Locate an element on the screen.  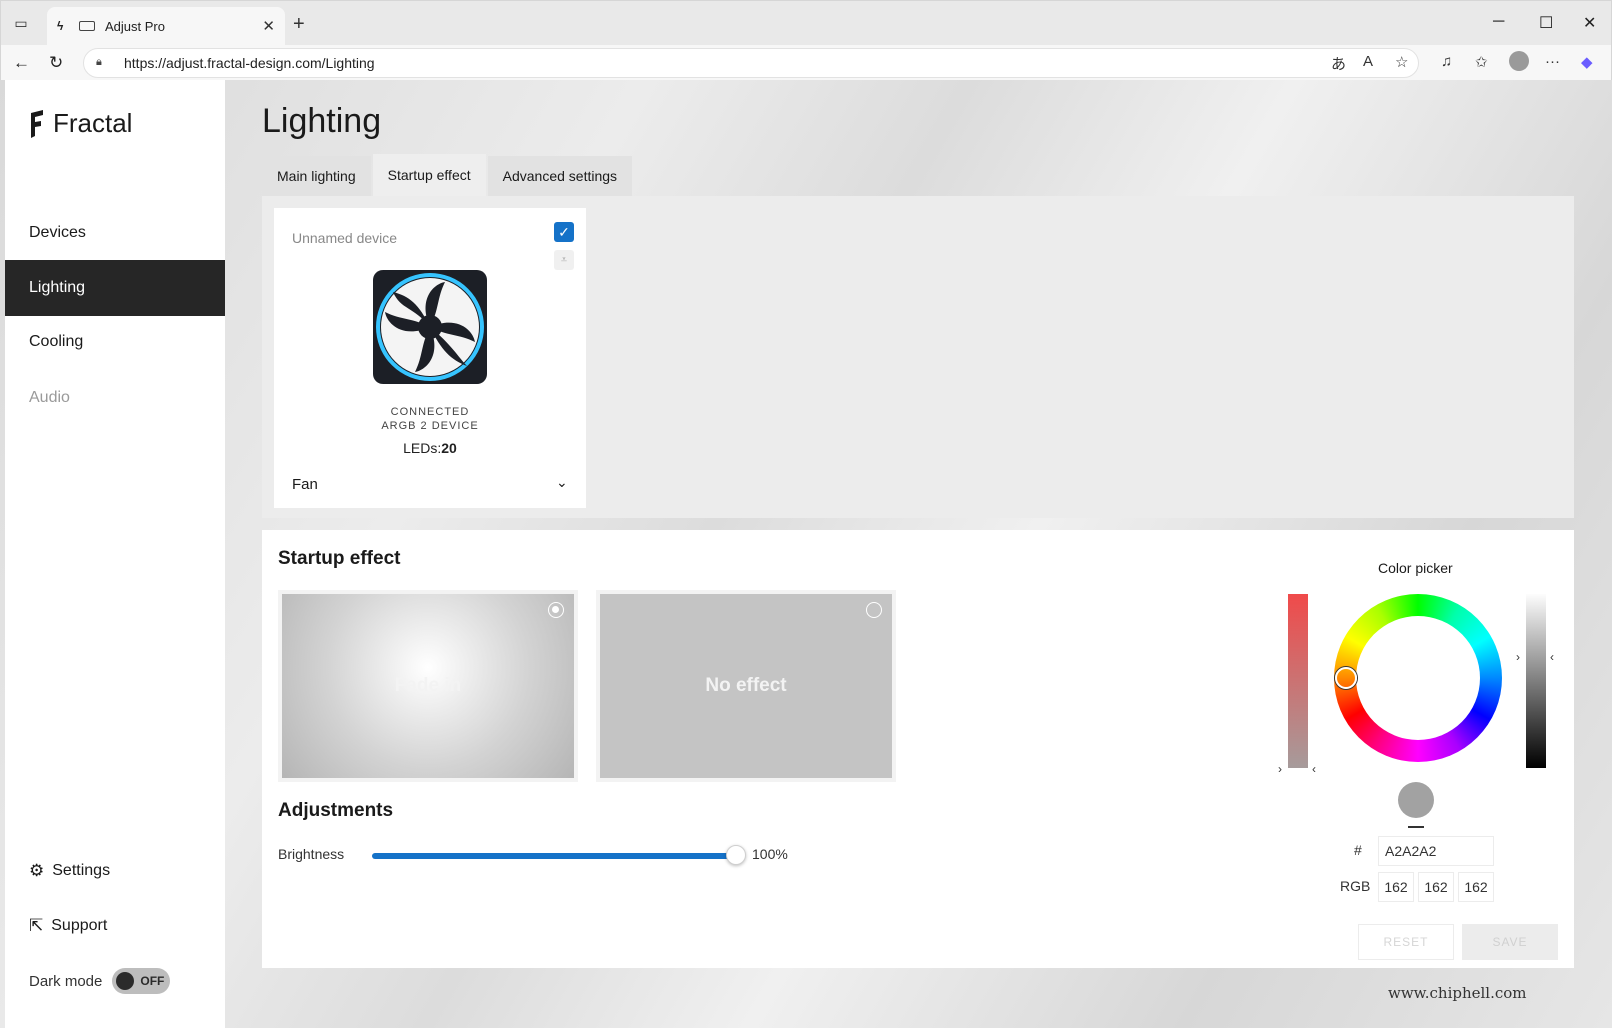
lightness-marker-left-icon: › is located at coordinates (1518, 657).